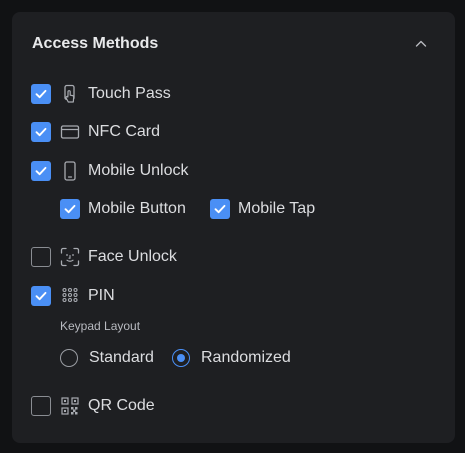  I want to click on mobile-button-option: Mobile Button, so click(123, 209).